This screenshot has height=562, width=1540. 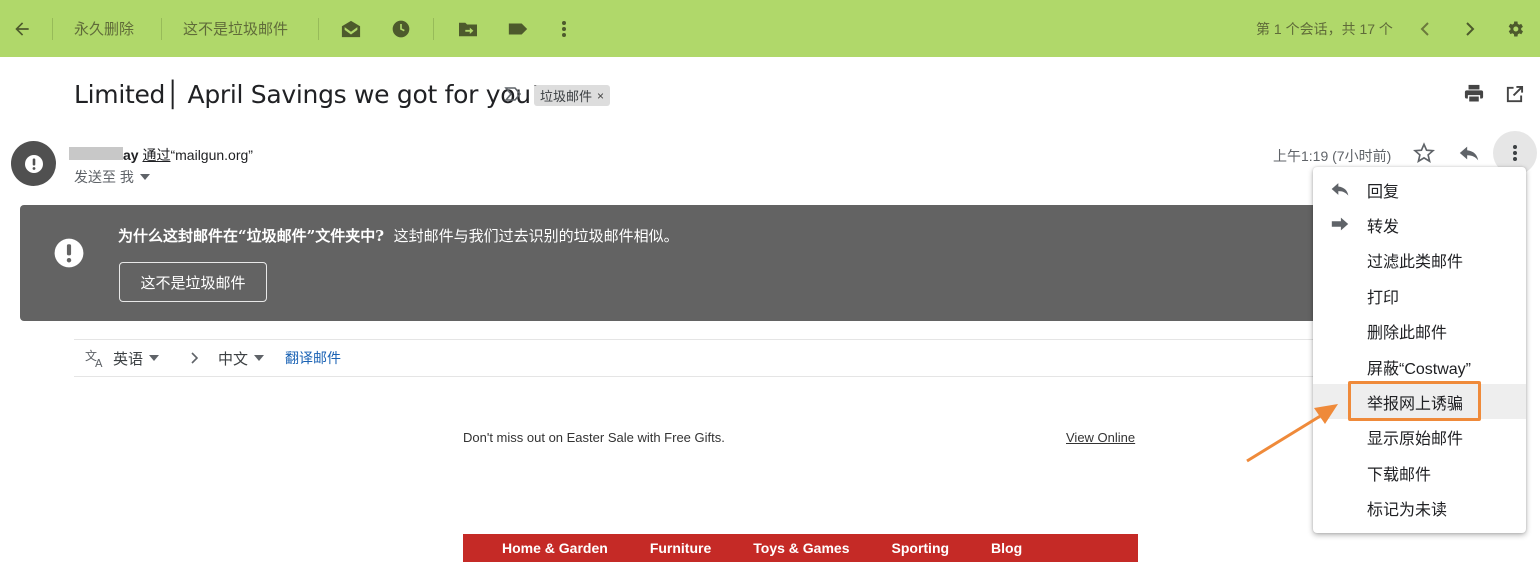 What do you see at coordinates (680, 548) in the screenshot?
I see `email-nav-item: Furniture` at bounding box center [680, 548].